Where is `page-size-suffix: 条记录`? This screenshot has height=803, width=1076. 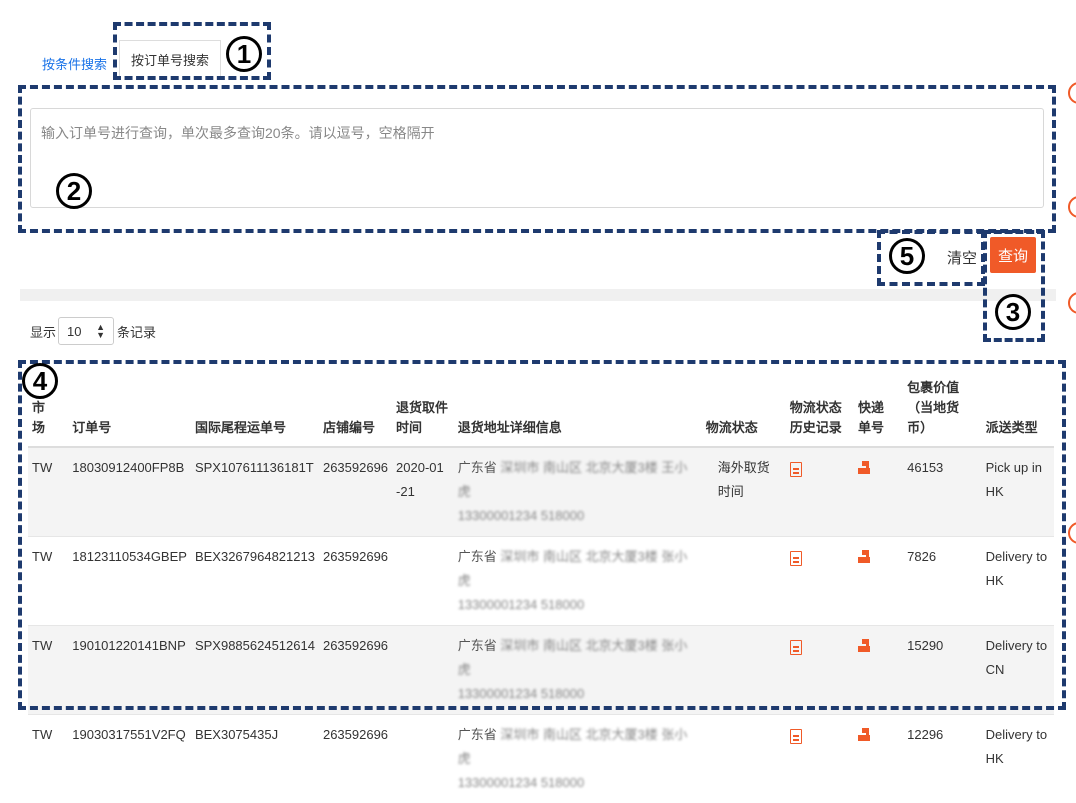 page-size-suffix: 条记录 is located at coordinates (136, 331).